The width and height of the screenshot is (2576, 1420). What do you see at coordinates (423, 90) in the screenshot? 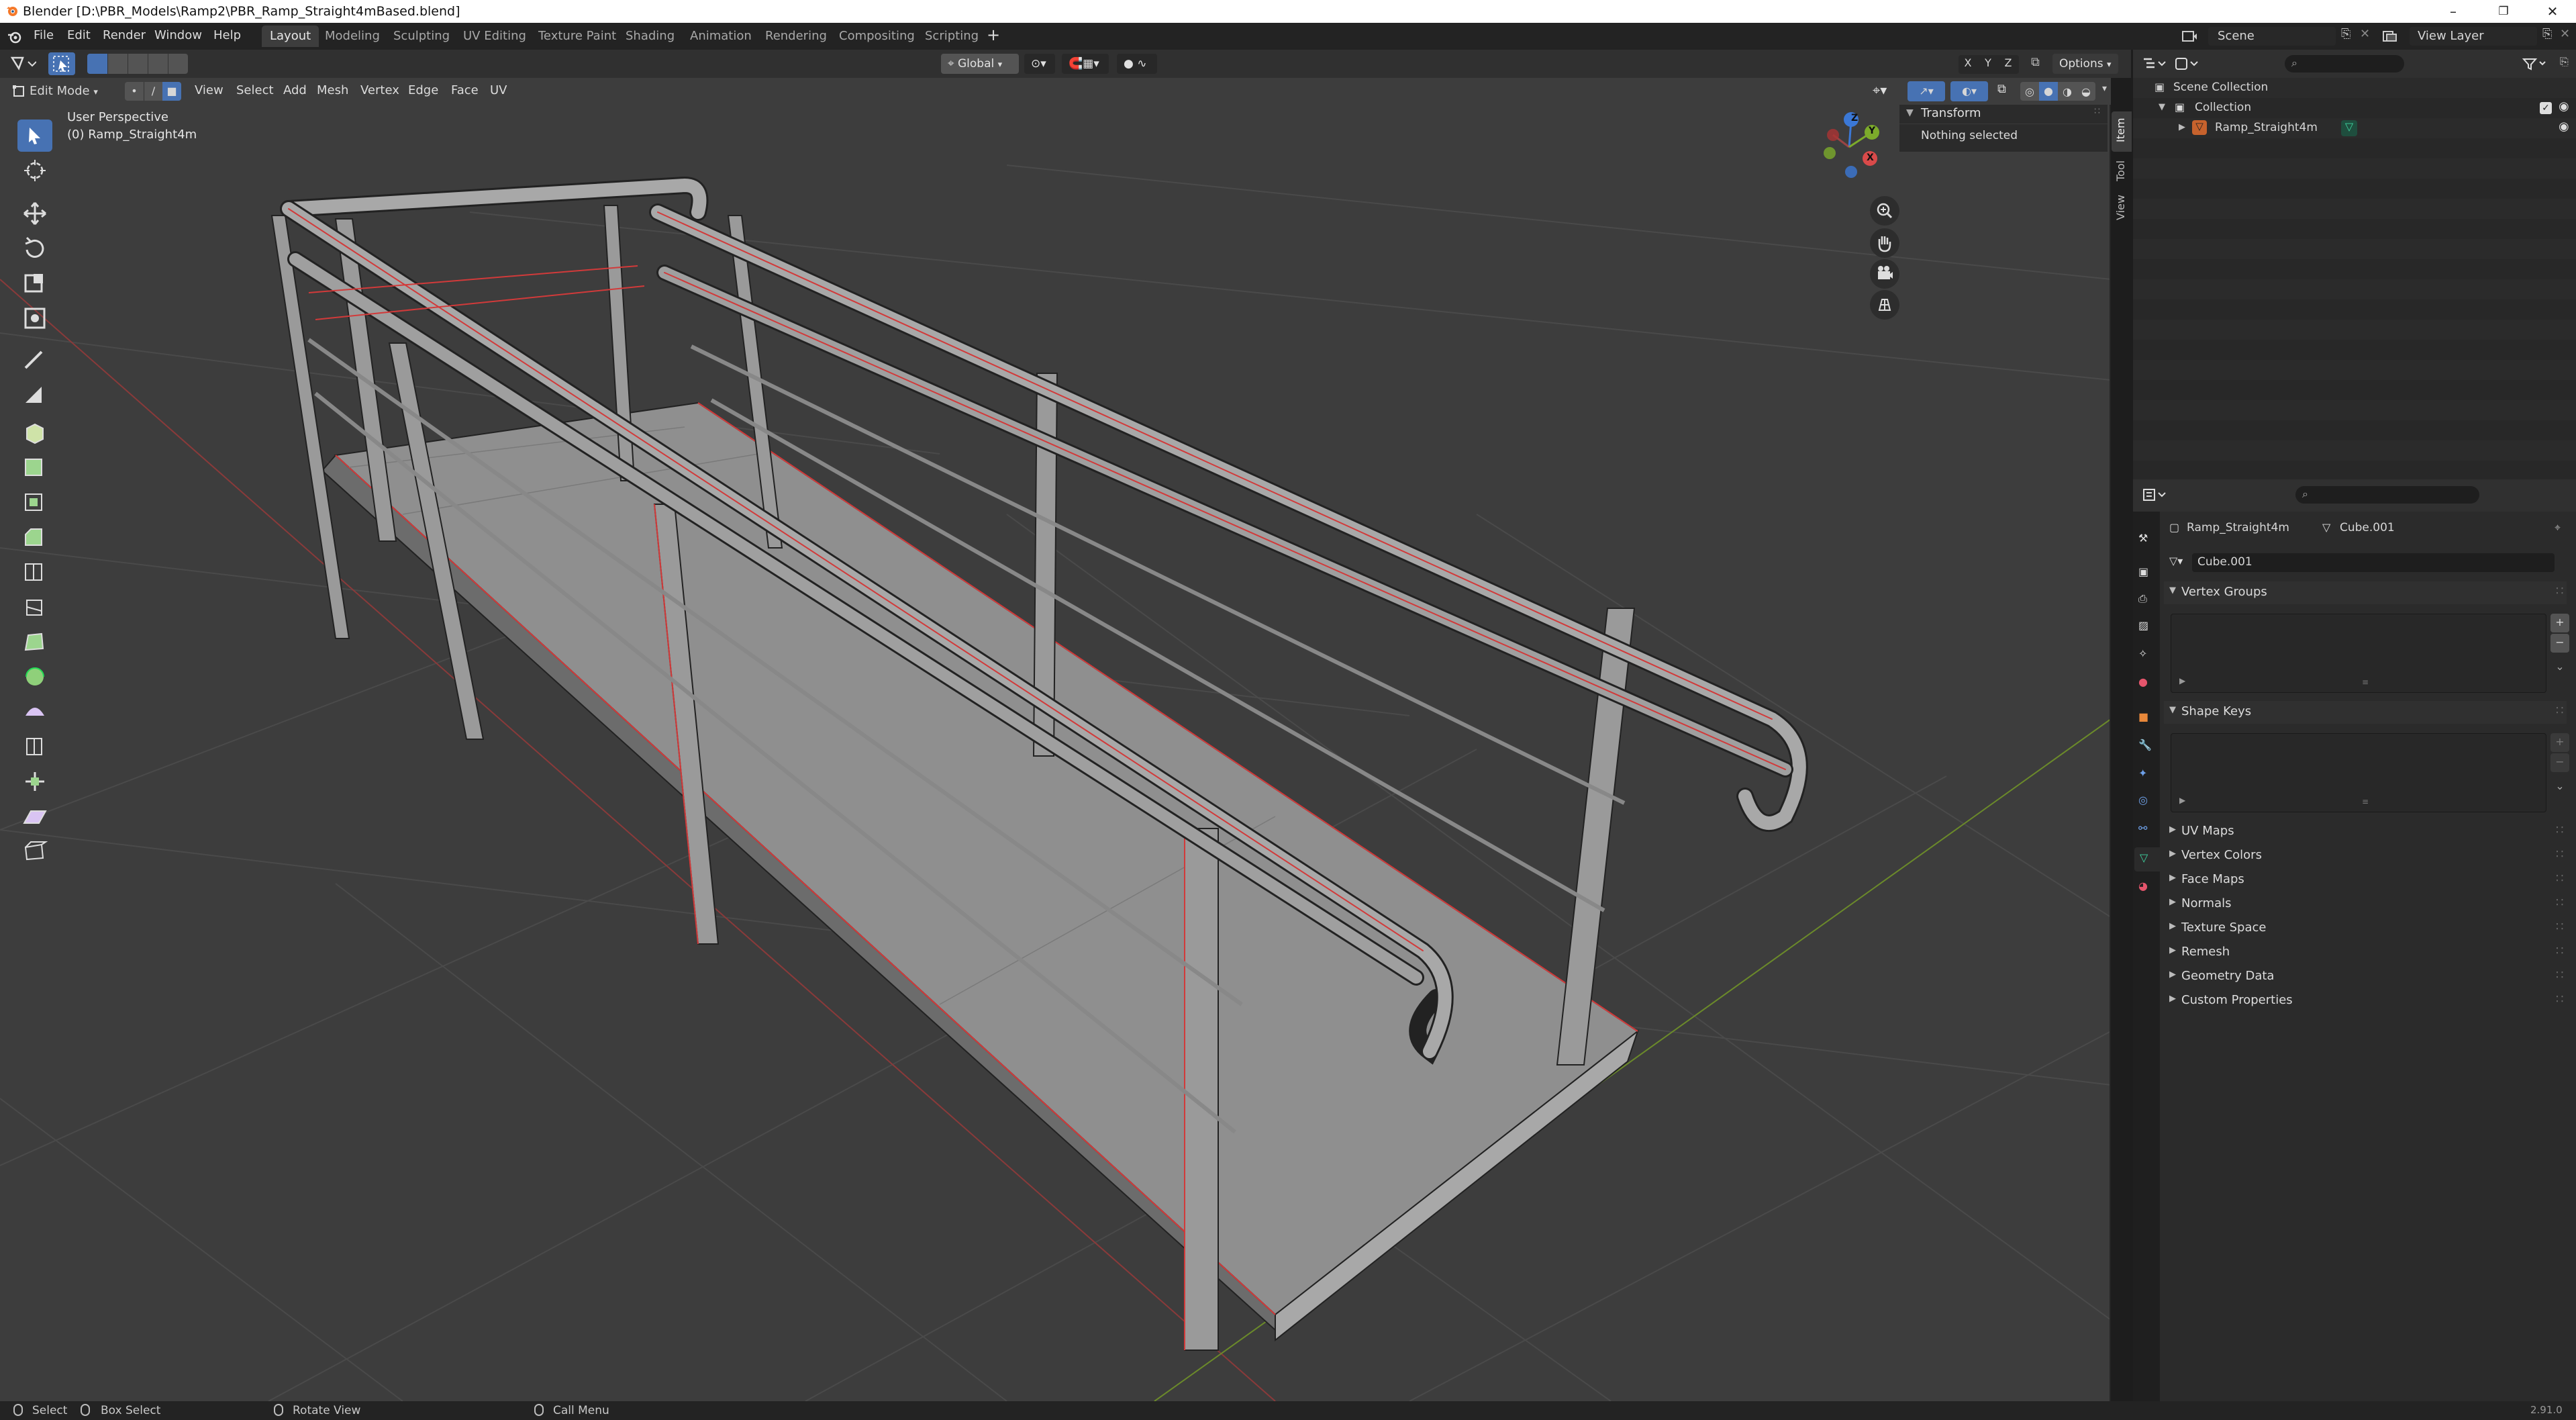
I see `viewport-menu-edge: Edge` at bounding box center [423, 90].